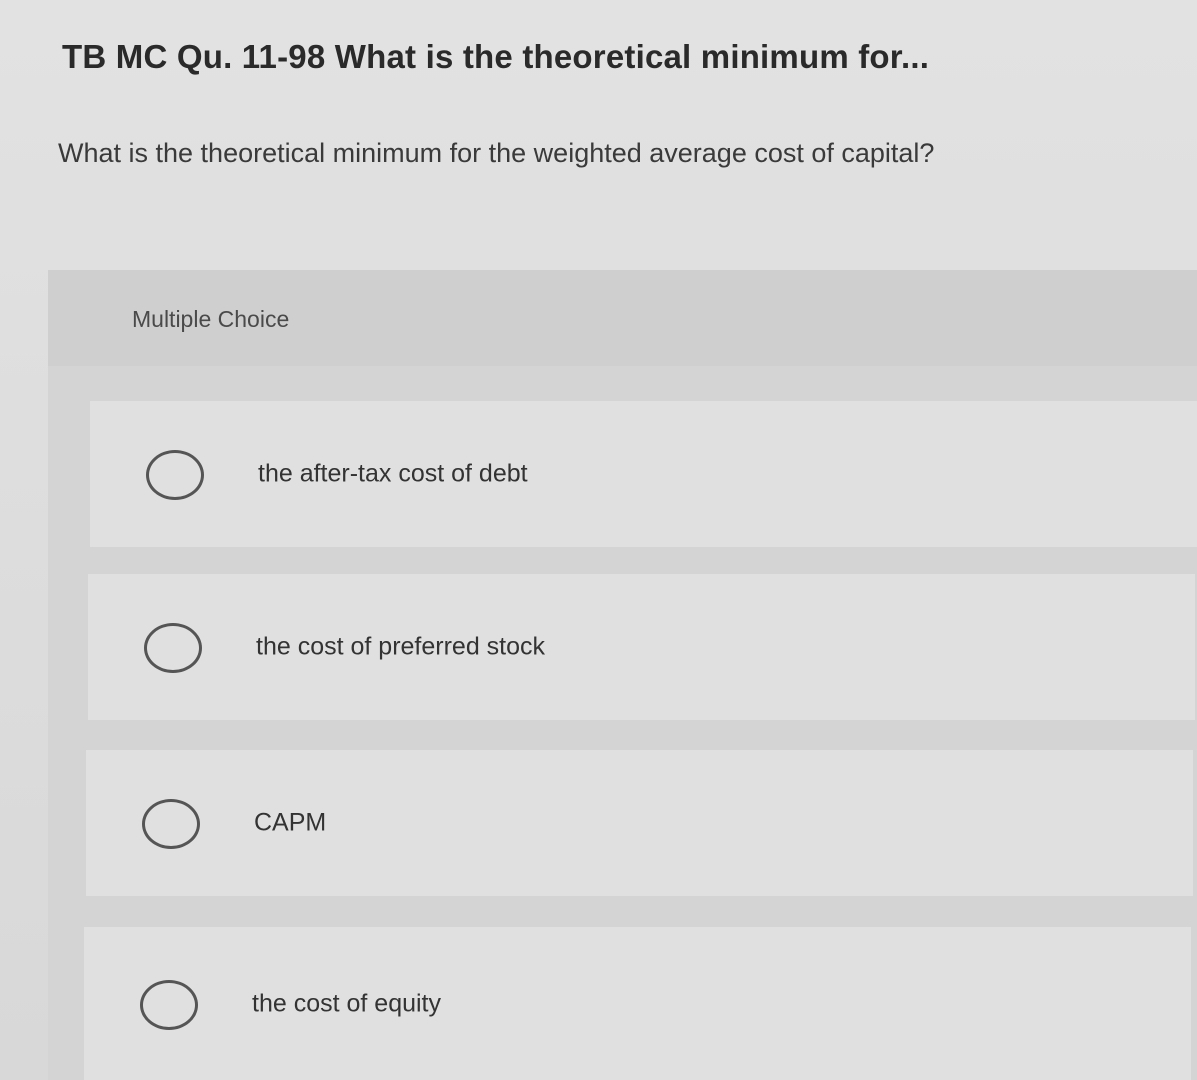 The height and width of the screenshot is (1080, 1197). I want to click on answer-option: the cost of preferred stock, so click(641, 647).